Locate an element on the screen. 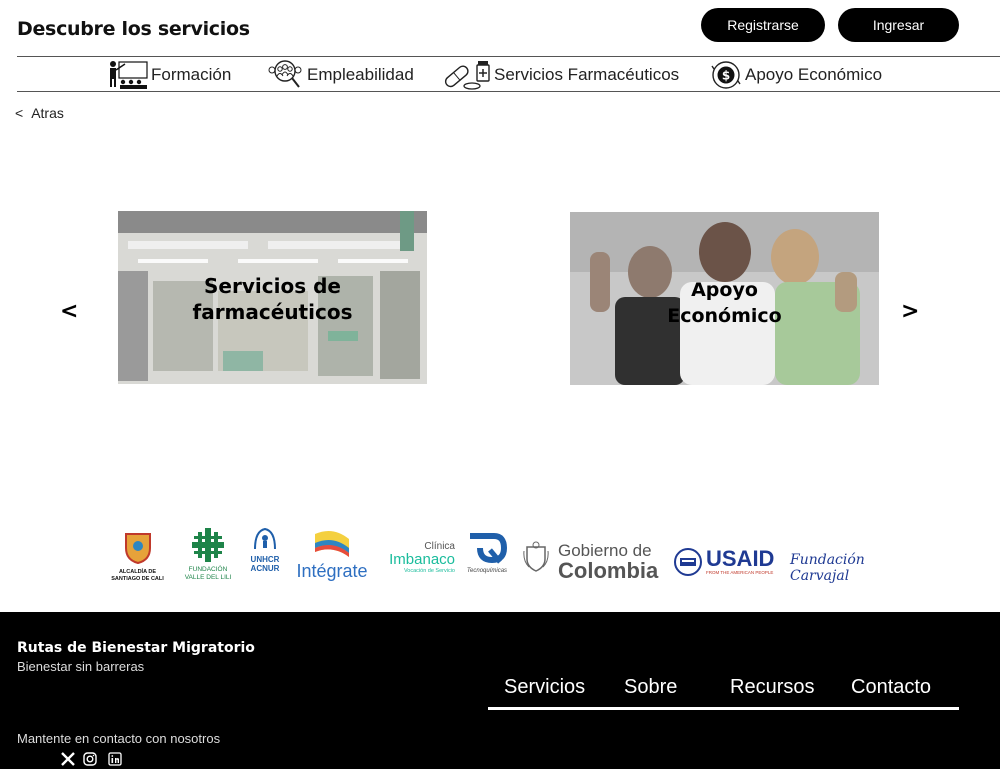 This screenshot has height=769, width=1000. back-label: Atras is located at coordinates (47, 113).